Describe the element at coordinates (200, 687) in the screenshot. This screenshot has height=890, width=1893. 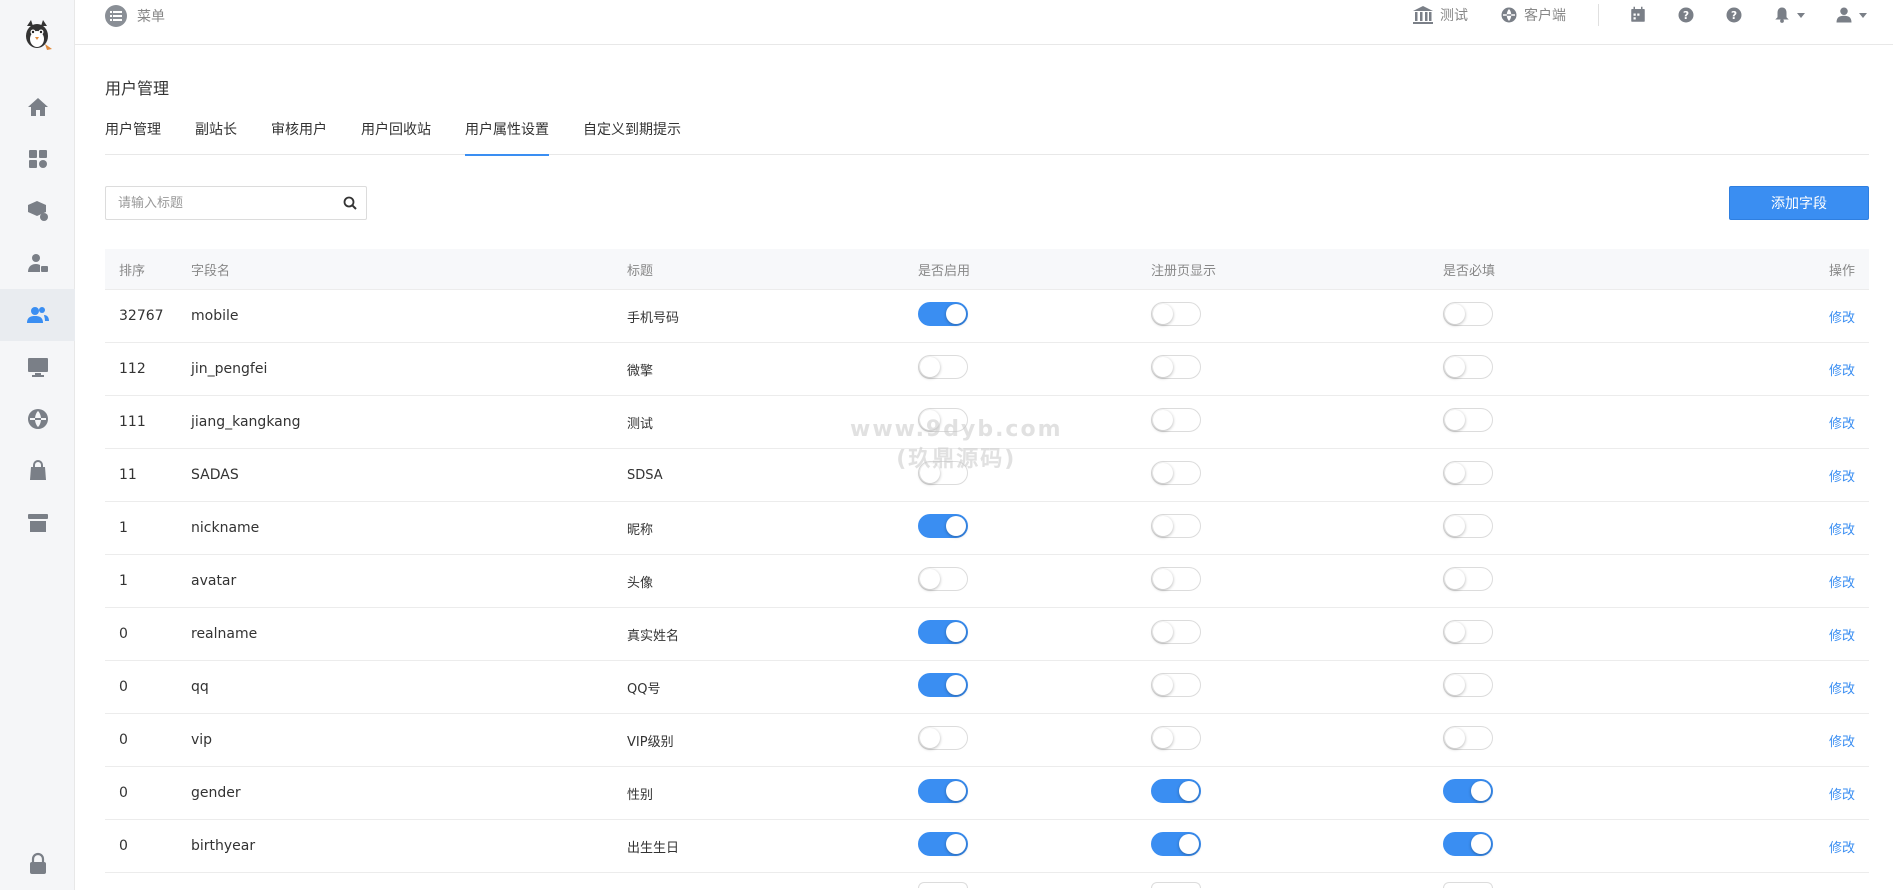
I see `cell-field-name: qq` at that location.